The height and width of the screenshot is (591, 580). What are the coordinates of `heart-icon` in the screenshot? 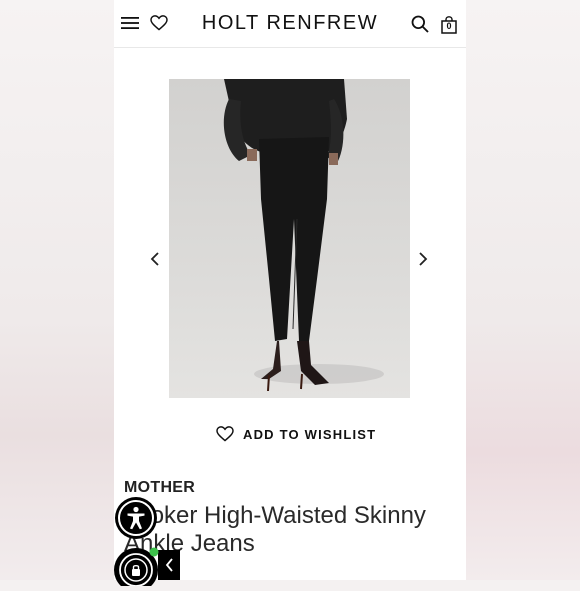 It's located at (159, 23).